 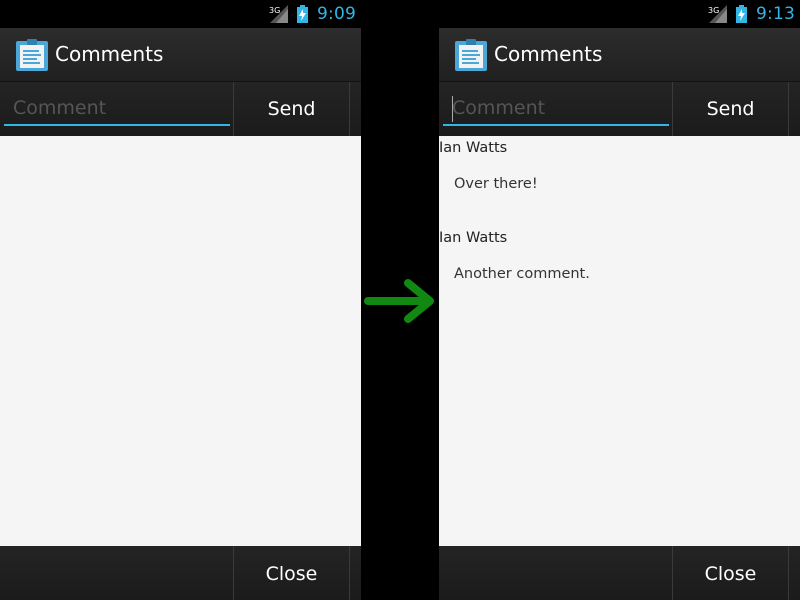 I want to click on status-time: 9:13, so click(x=775, y=14).